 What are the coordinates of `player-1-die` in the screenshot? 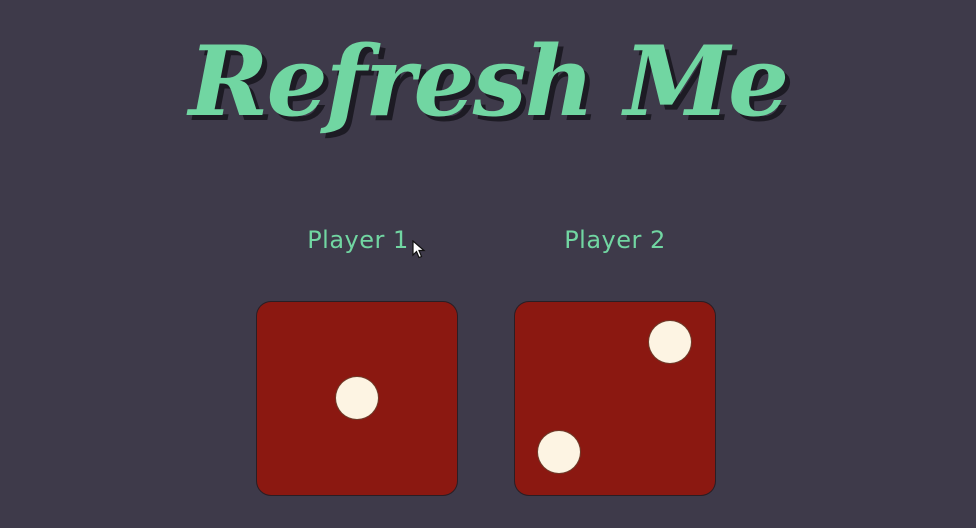 It's located at (357, 398).